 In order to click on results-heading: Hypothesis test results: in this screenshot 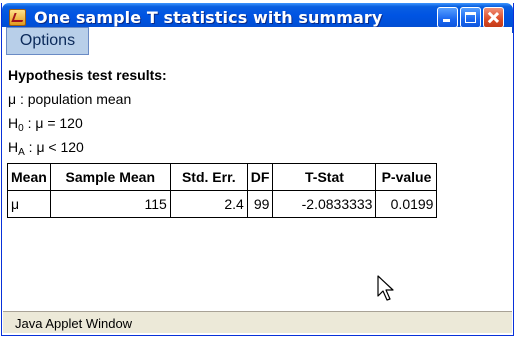, I will do `click(87, 75)`.